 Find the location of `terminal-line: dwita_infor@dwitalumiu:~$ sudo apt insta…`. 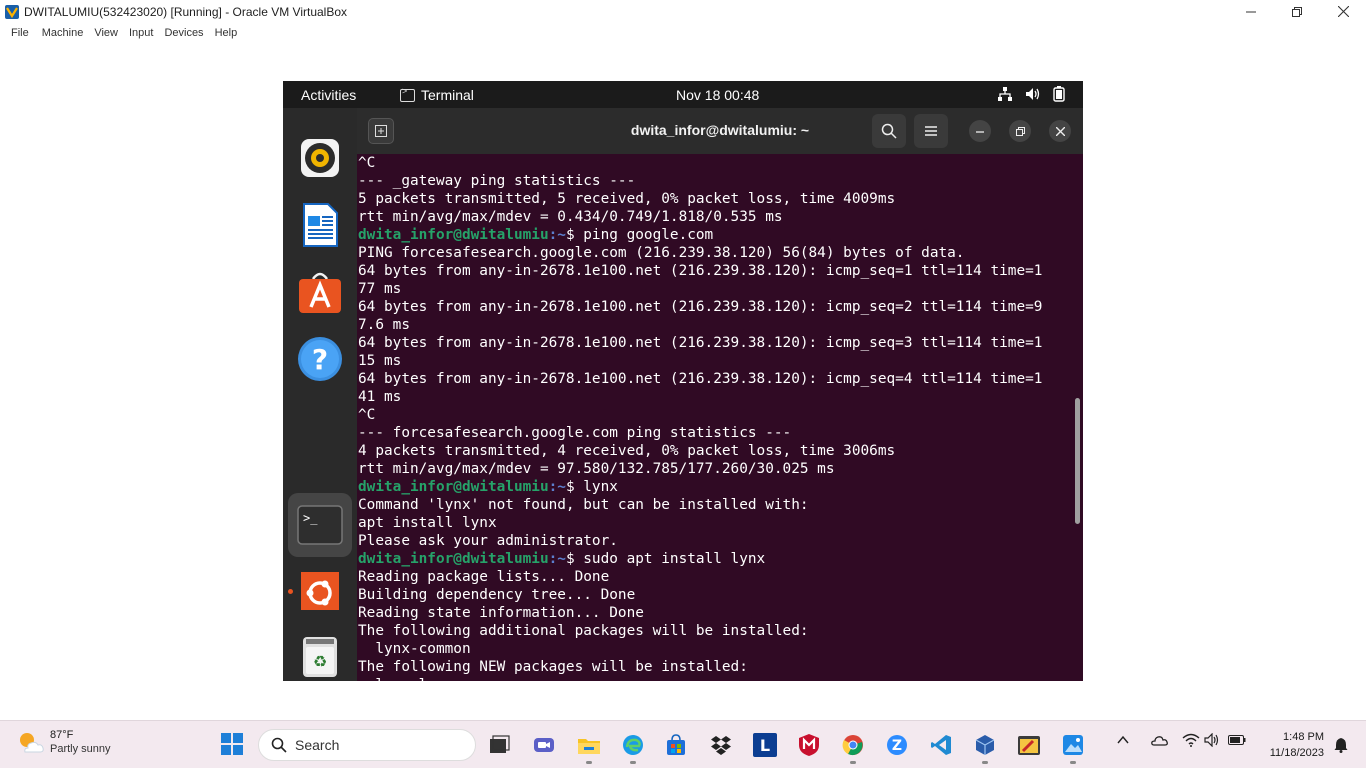

terminal-line: dwita_infor@dwitalumiu:~$ sudo apt insta… is located at coordinates (716, 559).